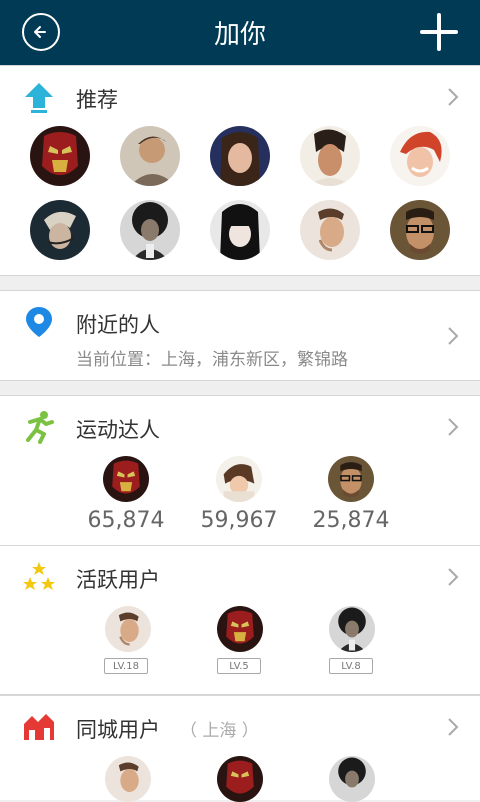  Describe the element at coordinates (126, 666) in the screenshot. I see `level-badge: LV.18` at that location.